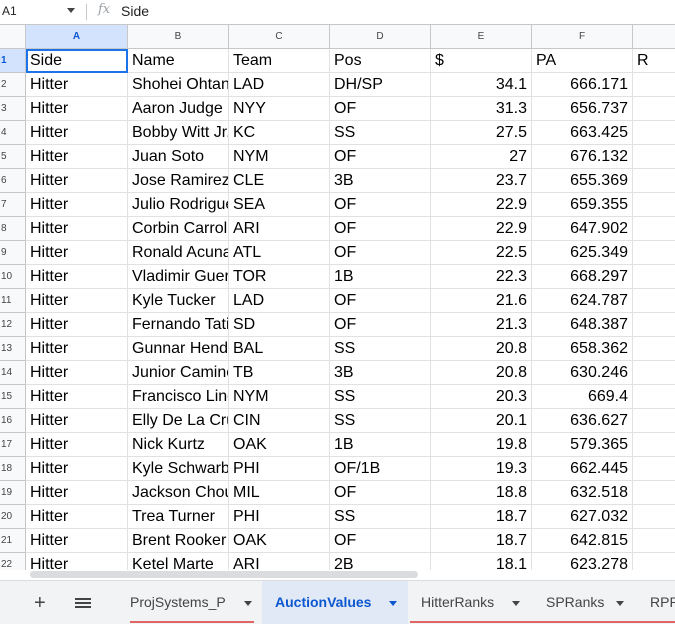 This screenshot has width=675, height=624. What do you see at coordinates (481, 181) in the screenshot?
I see `table-cell: 23.7` at bounding box center [481, 181].